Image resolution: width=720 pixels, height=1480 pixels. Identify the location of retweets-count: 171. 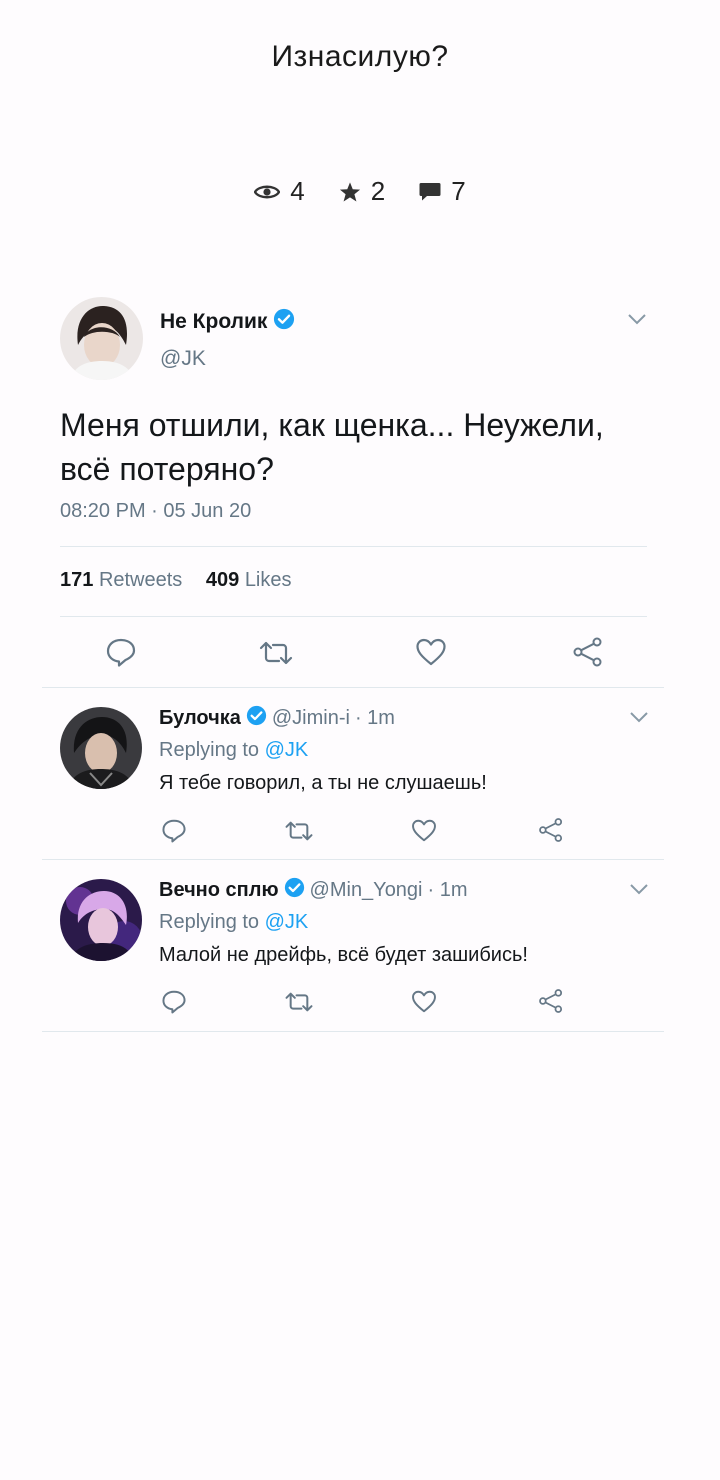
(77, 580).